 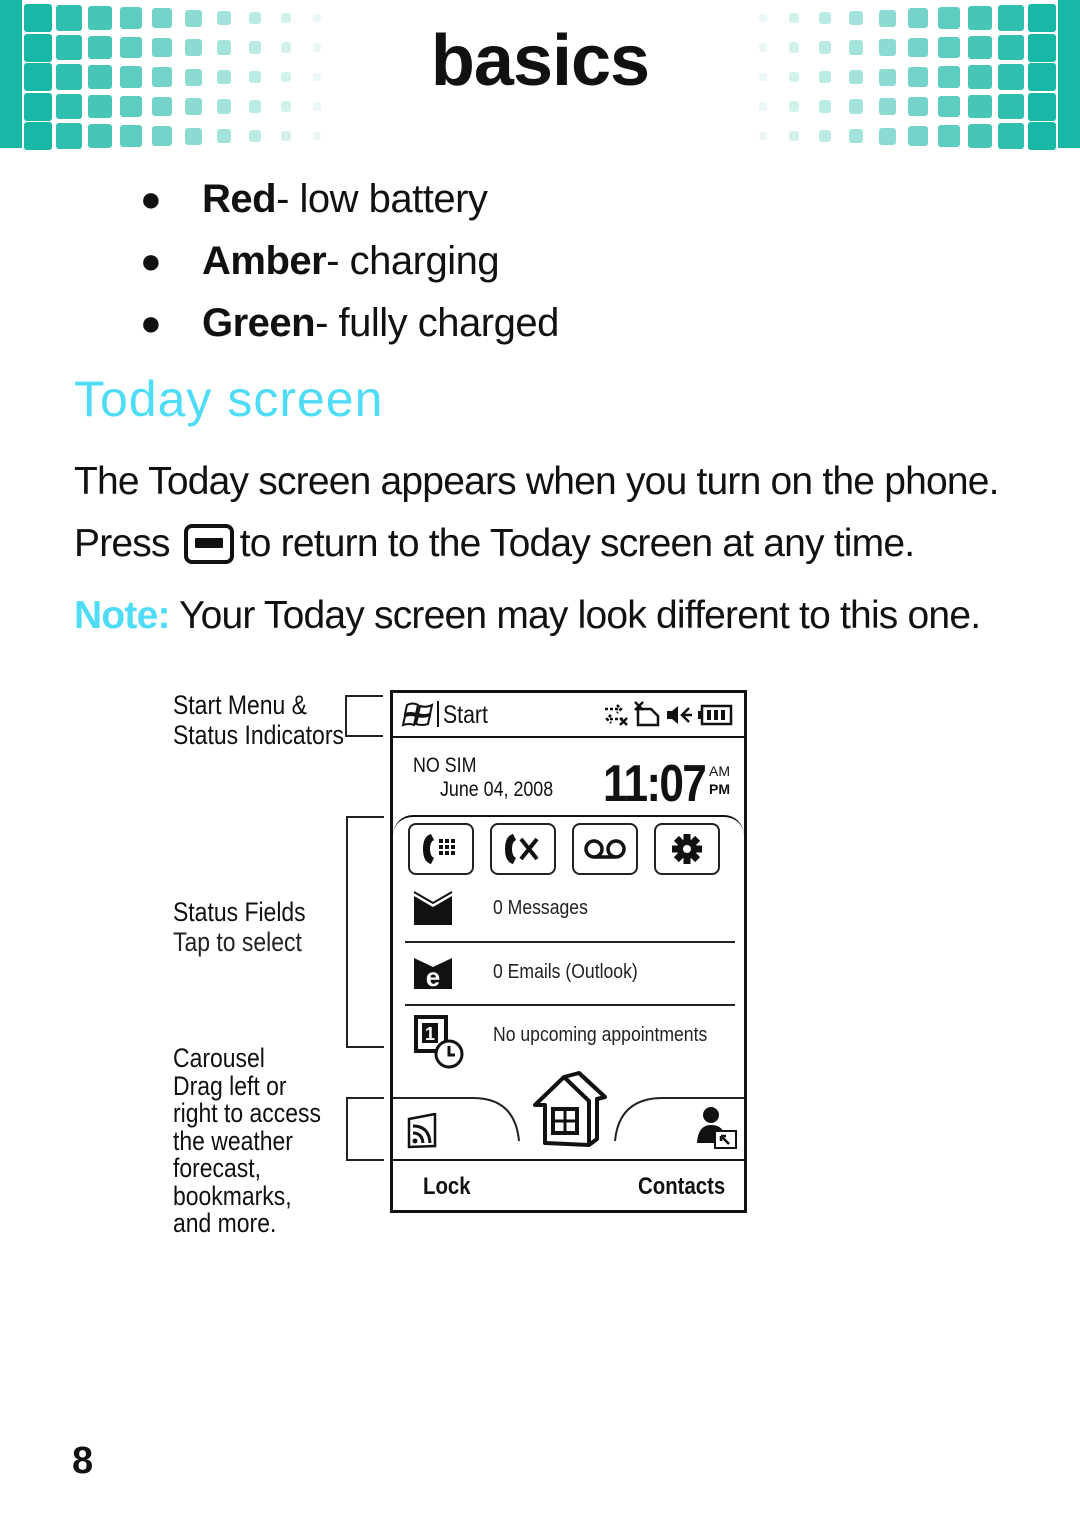 I want to click on no-sim-icon, so click(x=647, y=714).